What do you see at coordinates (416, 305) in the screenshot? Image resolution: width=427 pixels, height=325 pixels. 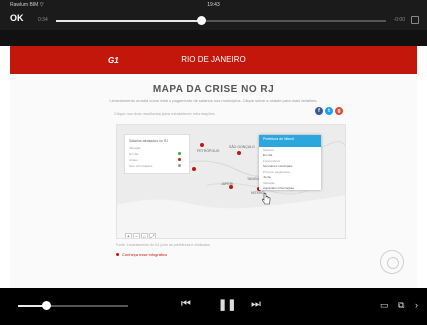 I see `more-icon: ›` at bounding box center [416, 305].